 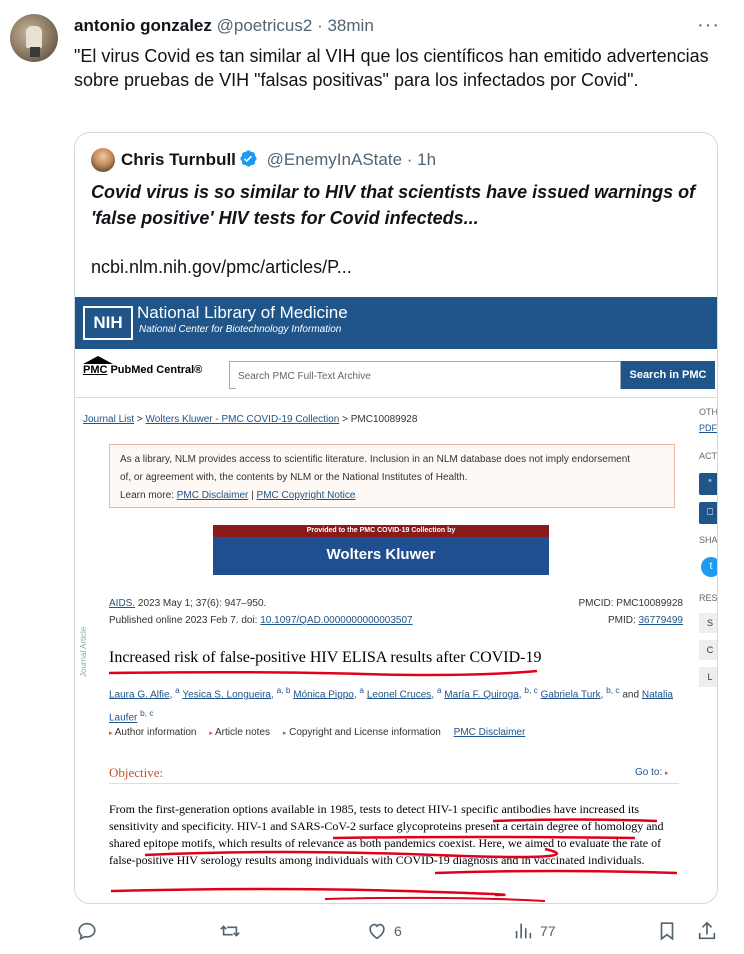 What do you see at coordinates (652, 772) in the screenshot?
I see `goto-link: Go to: ▸` at bounding box center [652, 772].